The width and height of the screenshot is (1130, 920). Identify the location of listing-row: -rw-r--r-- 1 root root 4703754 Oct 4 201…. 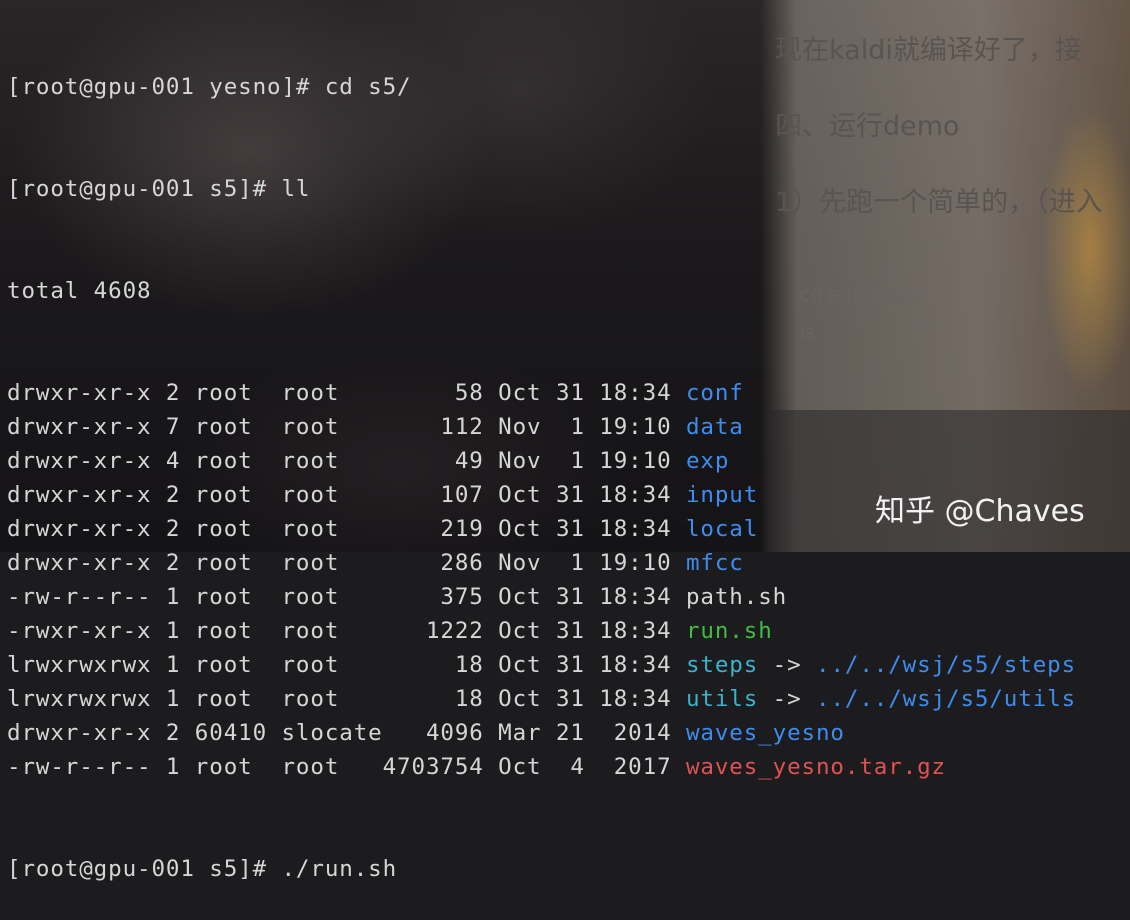
(541, 767).